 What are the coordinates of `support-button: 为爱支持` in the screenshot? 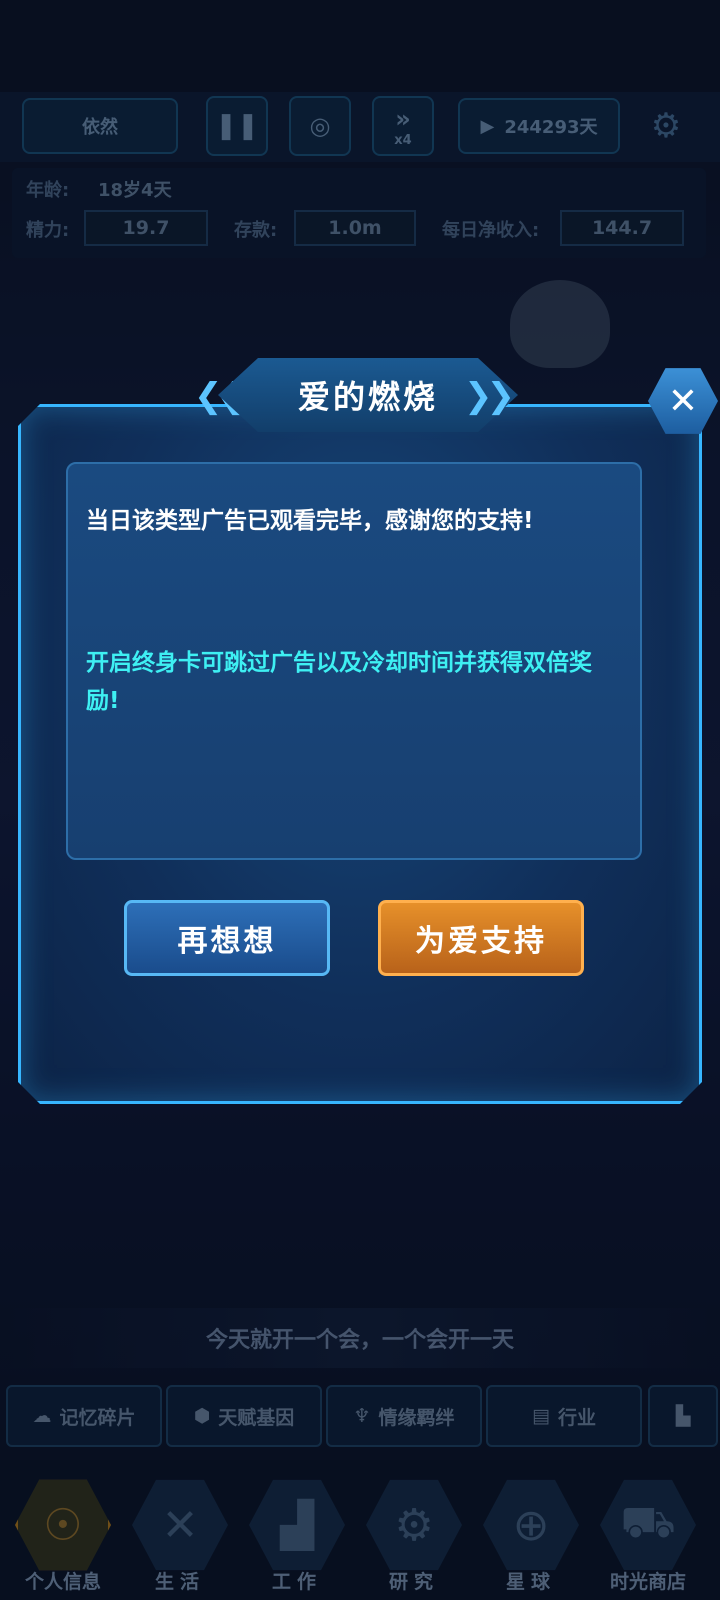 It's located at (481, 938).